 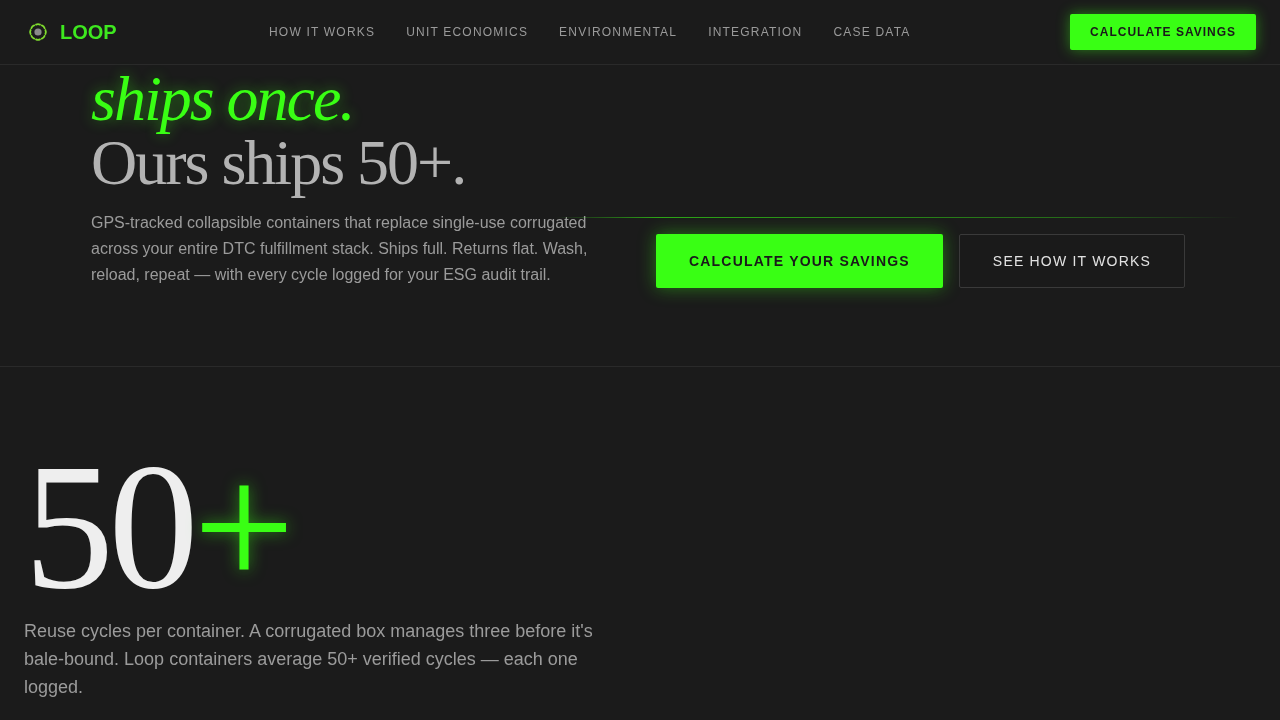 I want to click on hero-description: GPS-tracked collapsible containers that replace single-use corrugated across your entire DTC fulfillment stack. Ships full. Returns flat. Wash, reload, repeat — with every cycle logged for your ESG audit trail., so click(x=340, y=249).